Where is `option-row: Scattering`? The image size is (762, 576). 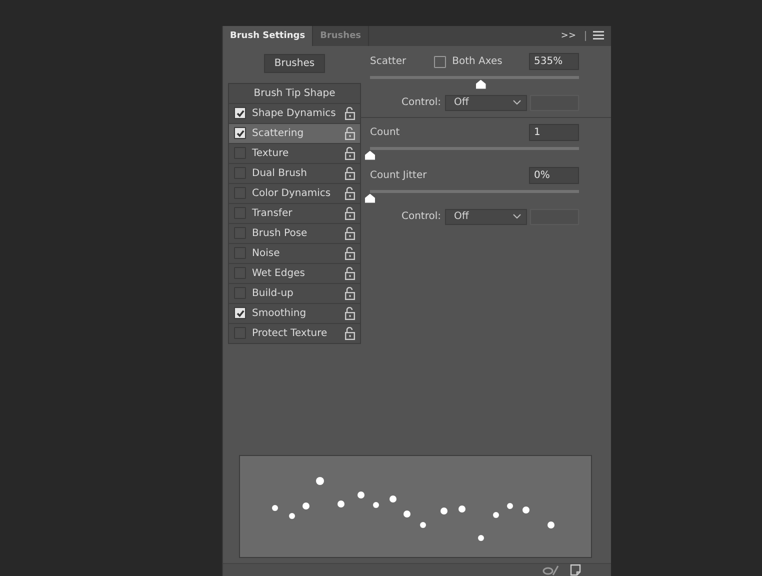
option-row: Scattering is located at coordinates (294, 134).